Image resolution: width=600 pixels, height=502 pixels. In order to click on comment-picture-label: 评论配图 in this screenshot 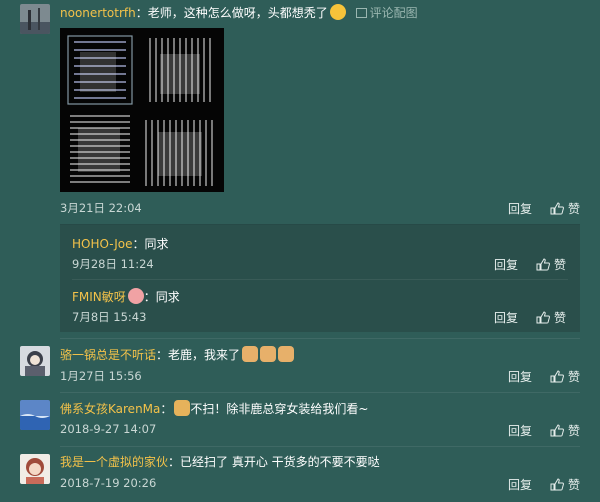, I will do `click(393, 13)`.